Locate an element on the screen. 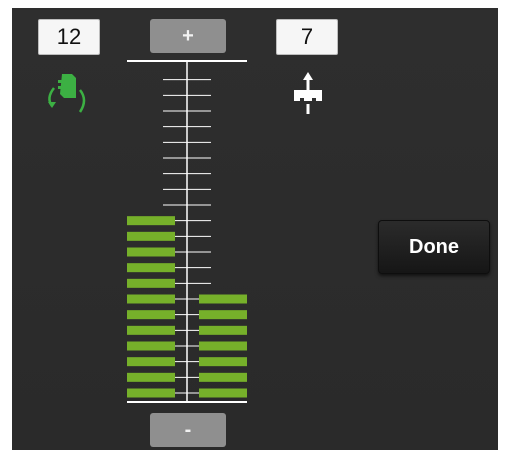  decrease-button: - is located at coordinates (188, 430).